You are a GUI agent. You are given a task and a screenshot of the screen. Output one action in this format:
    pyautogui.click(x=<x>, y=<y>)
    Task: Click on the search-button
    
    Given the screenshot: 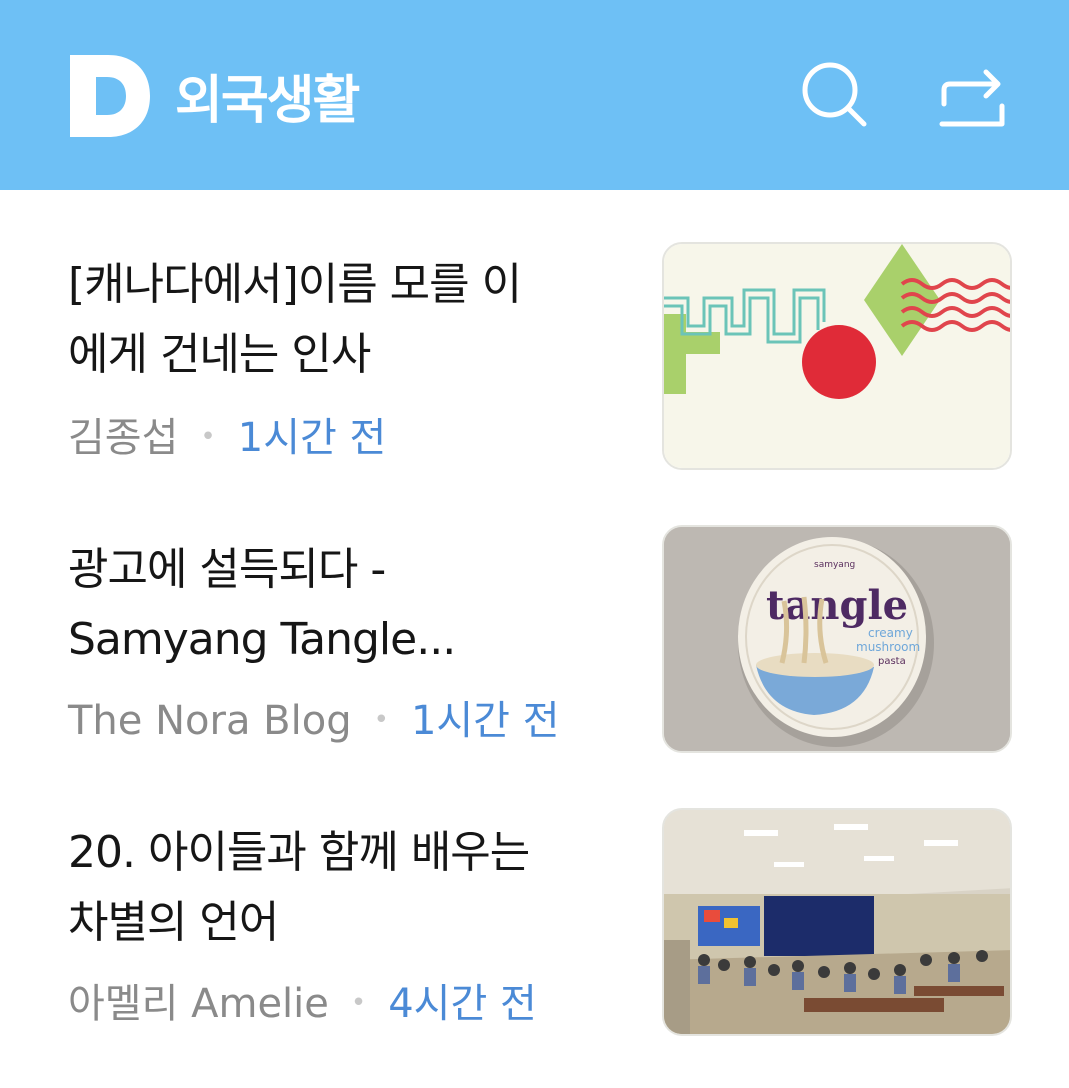 What is the action you would take?
    pyautogui.click(x=833, y=95)
    